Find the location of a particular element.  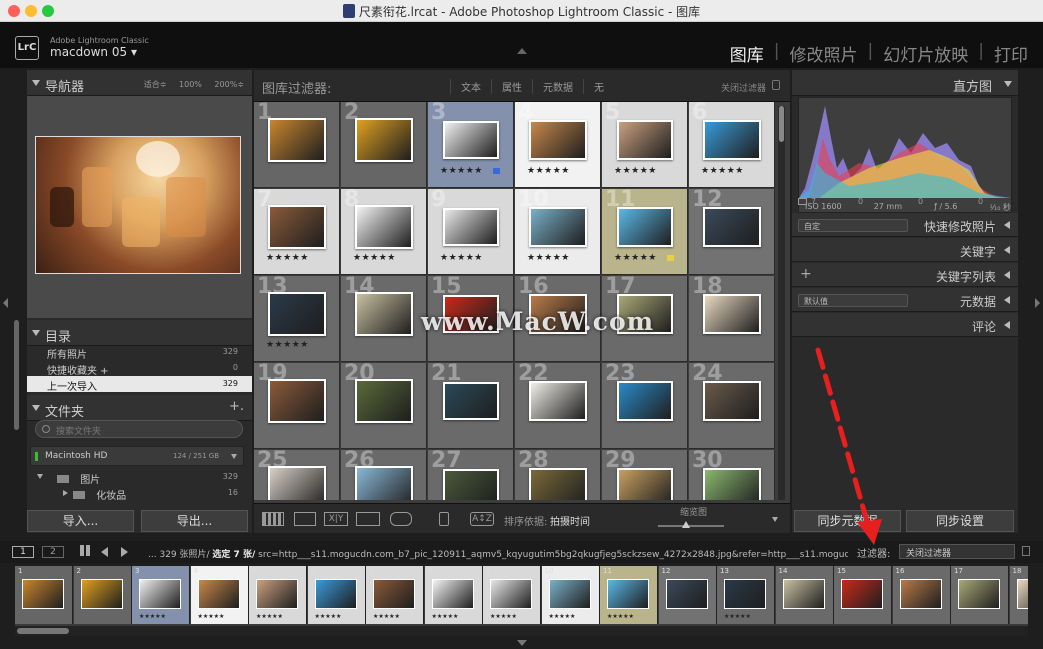

grid-cell: 24 is located at coordinates (732, 406).